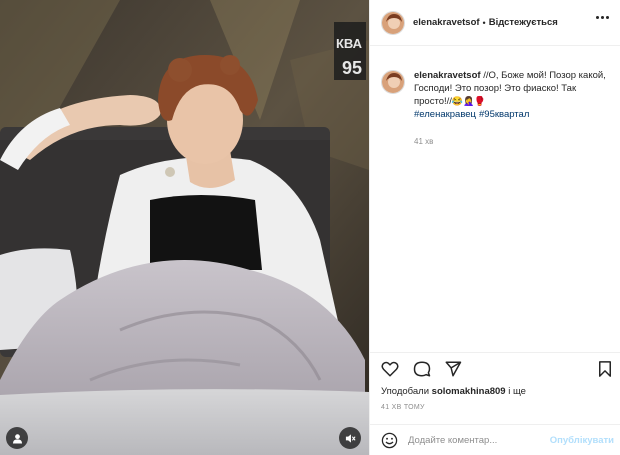 This screenshot has width=620, height=455. What do you see at coordinates (582, 440) in the screenshot?
I see `post-comment-button: Опублікувати` at bounding box center [582, 440].